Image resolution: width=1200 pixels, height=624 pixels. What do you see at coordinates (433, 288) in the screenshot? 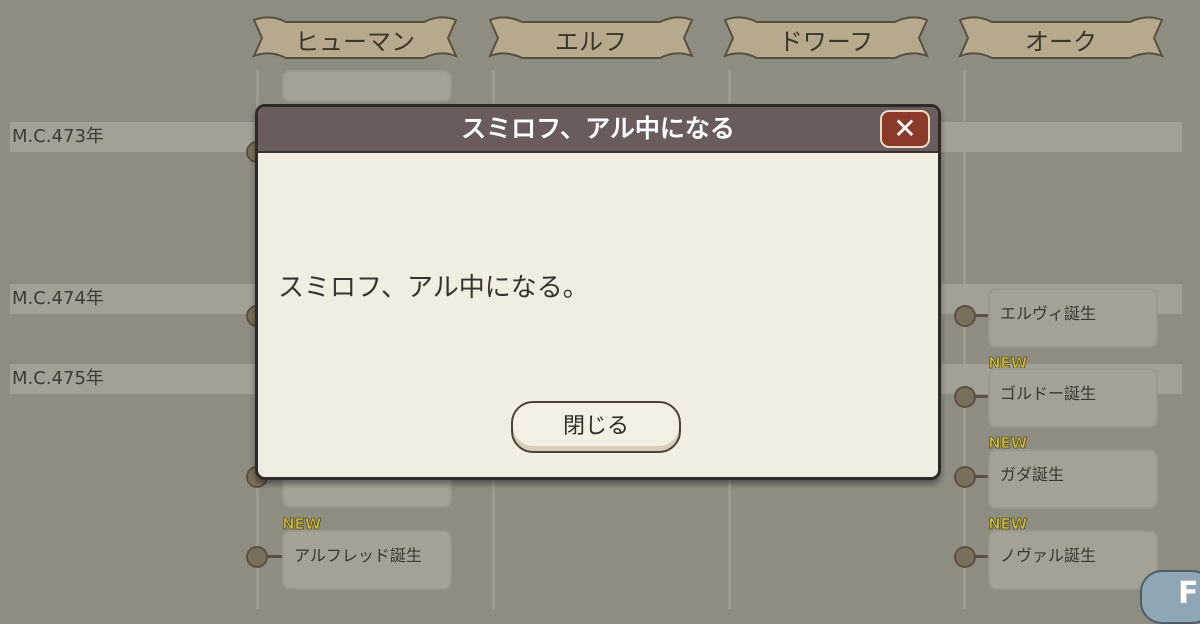
I see `dialog-message: スミロフ、アル中になる。` at bounding box center [433, 288].